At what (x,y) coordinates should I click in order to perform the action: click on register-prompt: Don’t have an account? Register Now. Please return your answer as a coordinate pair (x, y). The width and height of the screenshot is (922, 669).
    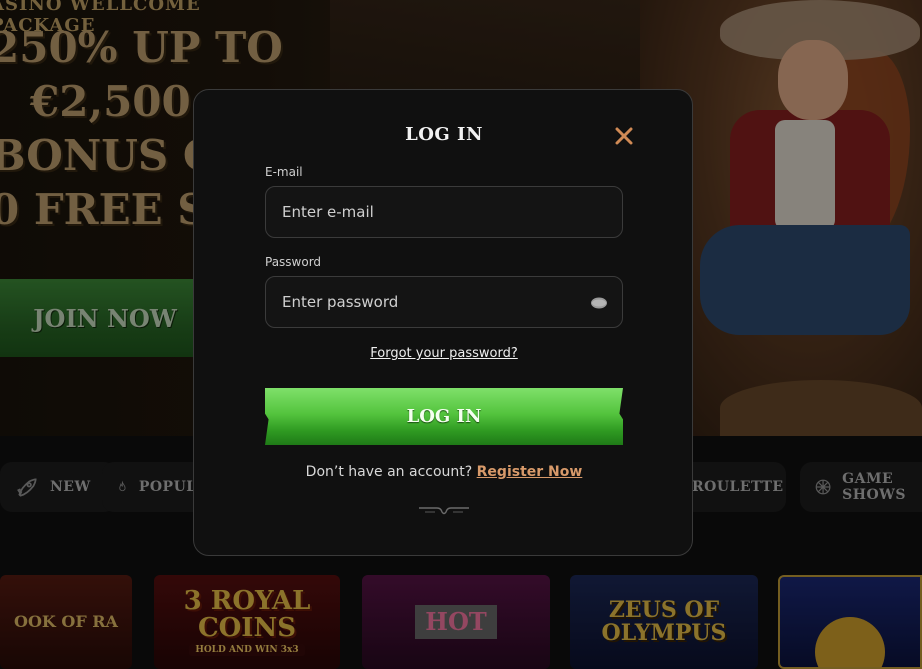
    Looking at the image, I should click on (444, 472).